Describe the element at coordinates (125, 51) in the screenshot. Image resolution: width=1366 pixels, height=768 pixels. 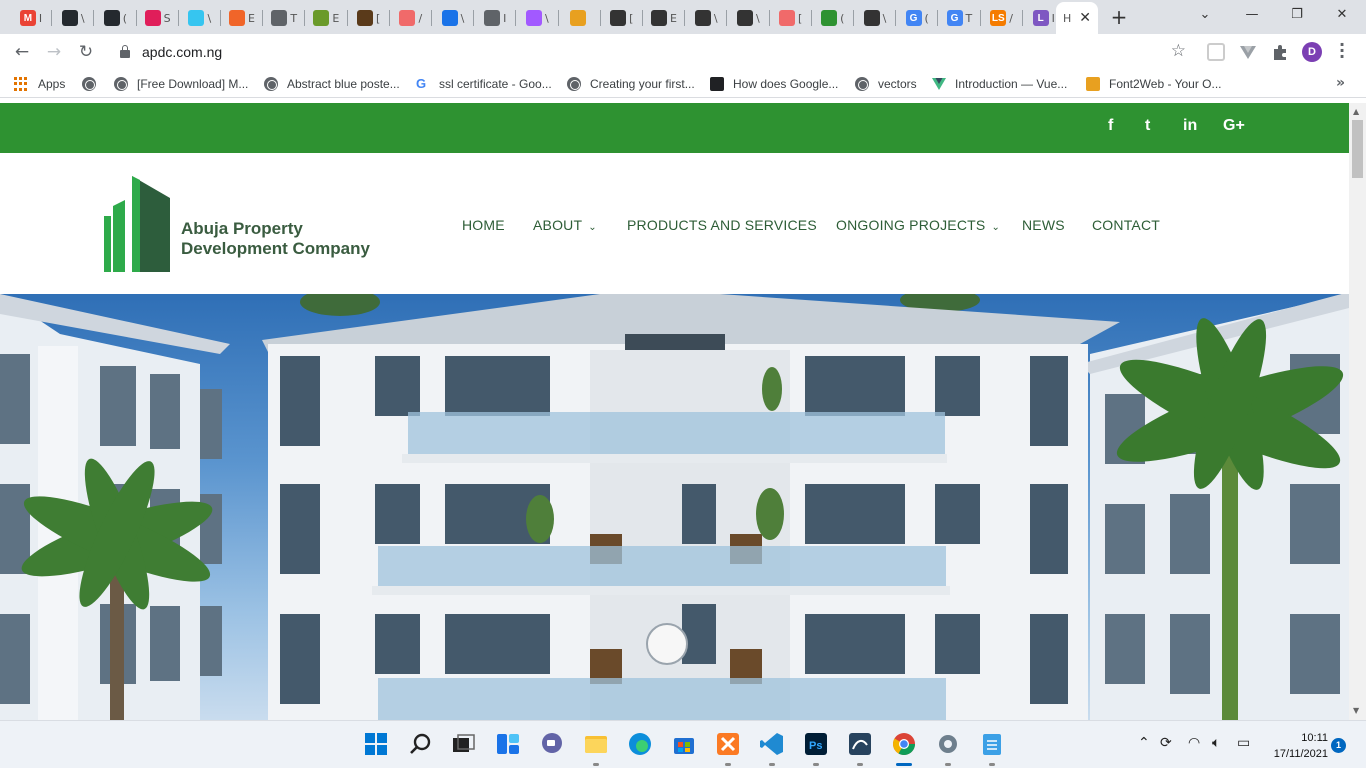
I see `lock-icon` at that location.